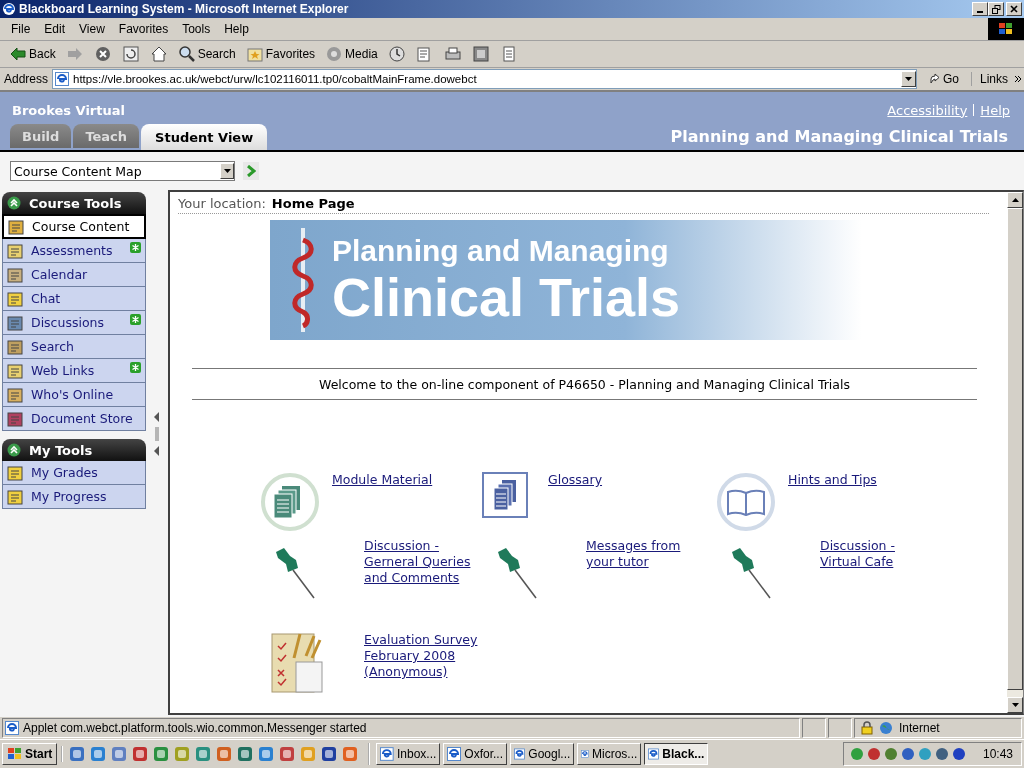  What do you see at coordinates (204, 137) in the screenshot?
I see `tab: Student View` at bounding box center [204, 137].